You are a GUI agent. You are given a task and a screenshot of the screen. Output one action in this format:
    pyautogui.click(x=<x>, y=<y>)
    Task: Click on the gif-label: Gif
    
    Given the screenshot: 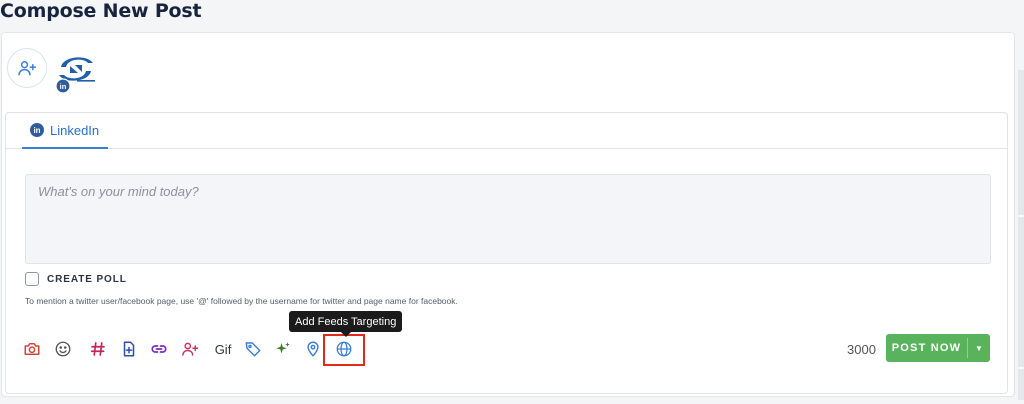 What is the action you would take?
    pyautogui.click(x=223, y=349)
    